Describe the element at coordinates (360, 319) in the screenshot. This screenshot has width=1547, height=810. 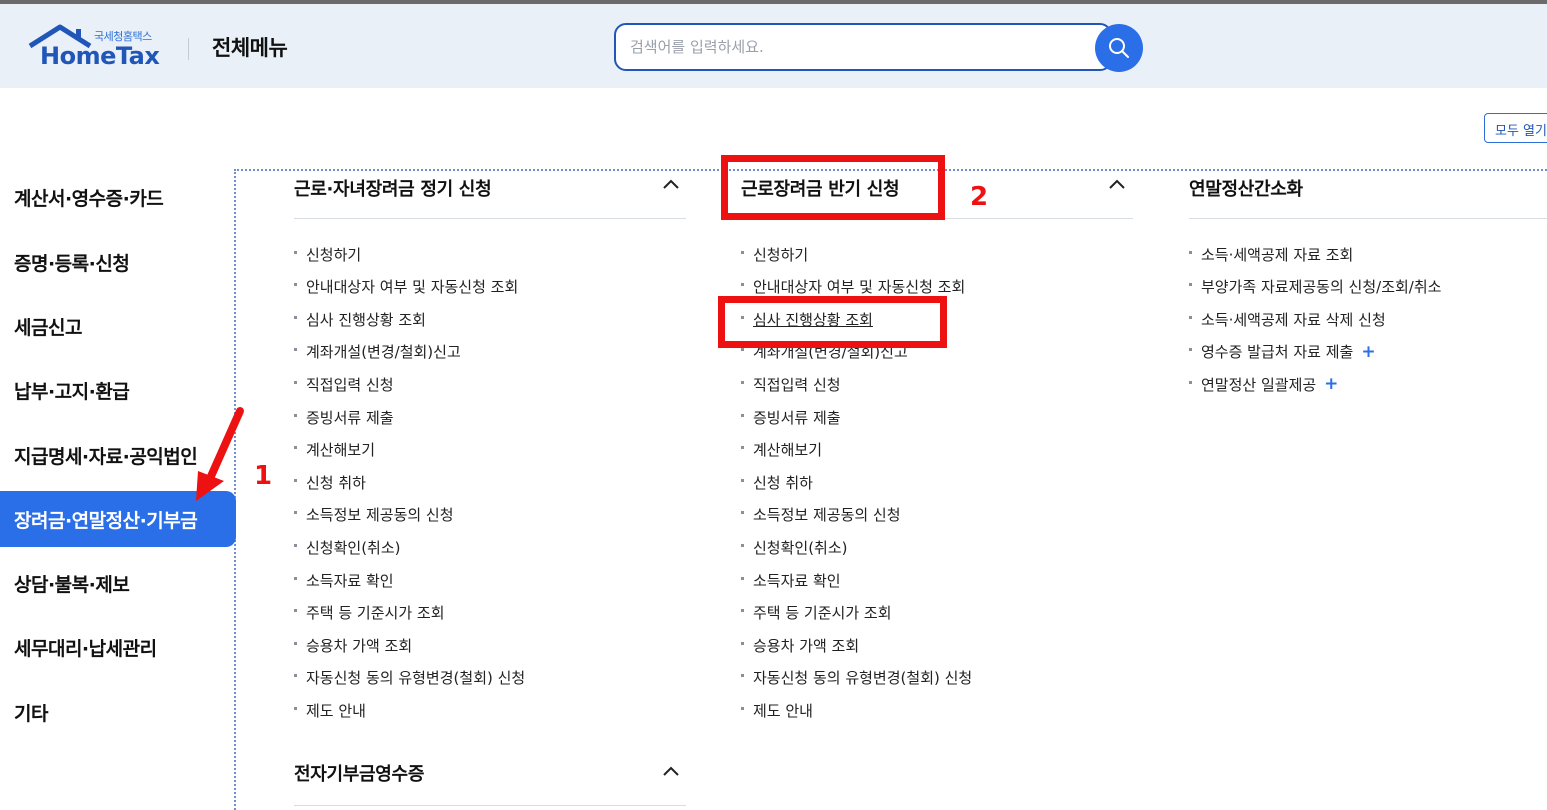
I see `menu-link: 심사 진행상황 조회` at that location.